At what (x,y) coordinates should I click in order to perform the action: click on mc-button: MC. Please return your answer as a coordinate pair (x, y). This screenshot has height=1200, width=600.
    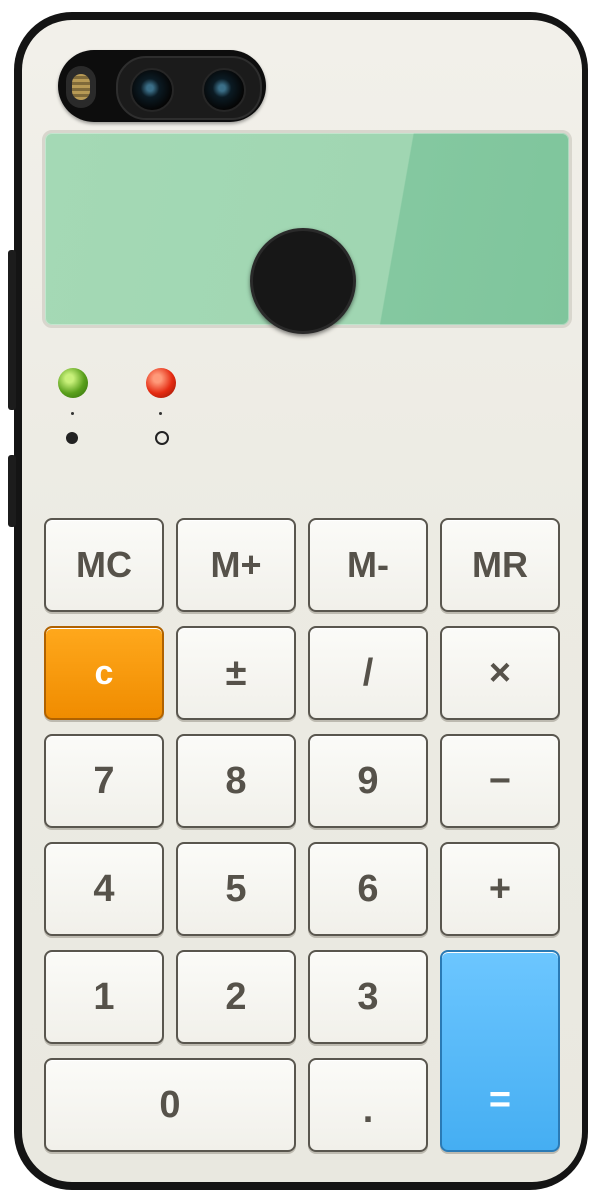
    Looking at the image, I should click on (104, 565).